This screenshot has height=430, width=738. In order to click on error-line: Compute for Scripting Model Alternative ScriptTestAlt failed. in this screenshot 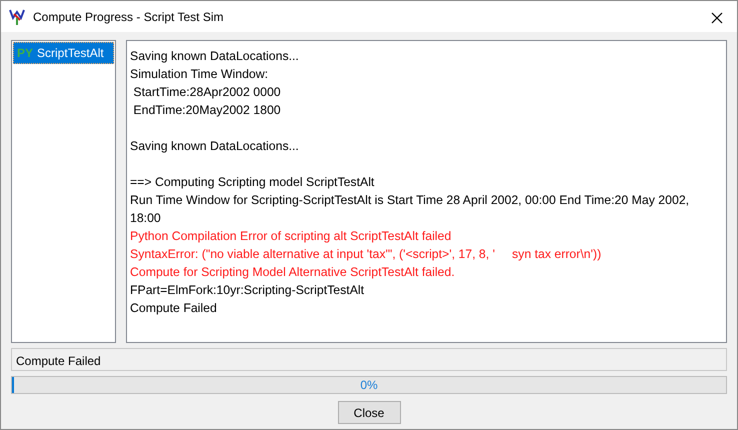, I will do `click(293, 272)`.